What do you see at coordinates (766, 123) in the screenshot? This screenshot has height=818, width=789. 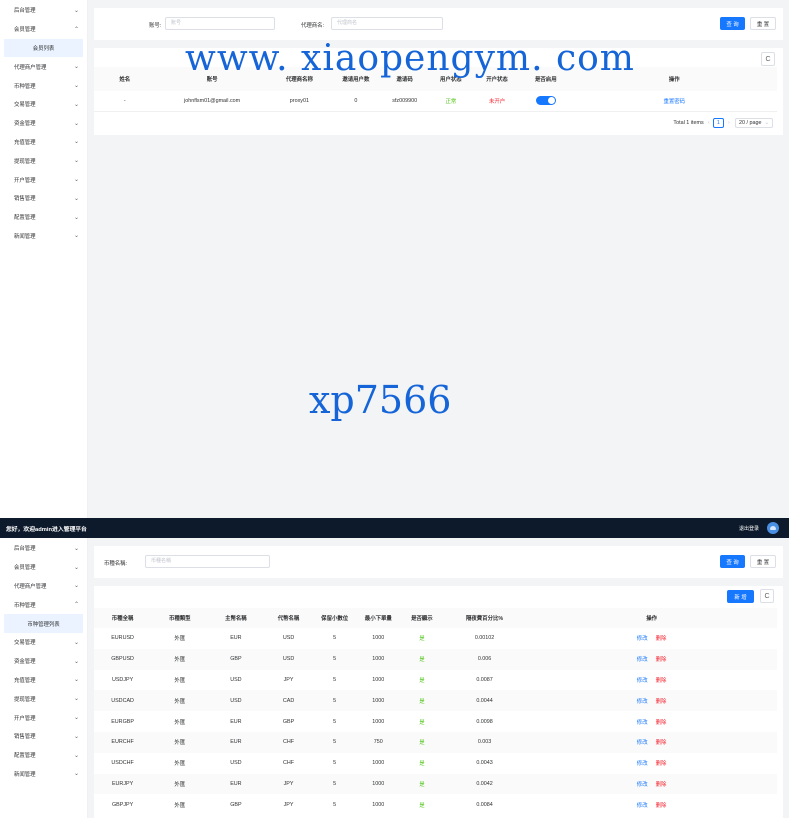 I see `chevron-down-icon: ⌄` at bounding box center [766, 123].